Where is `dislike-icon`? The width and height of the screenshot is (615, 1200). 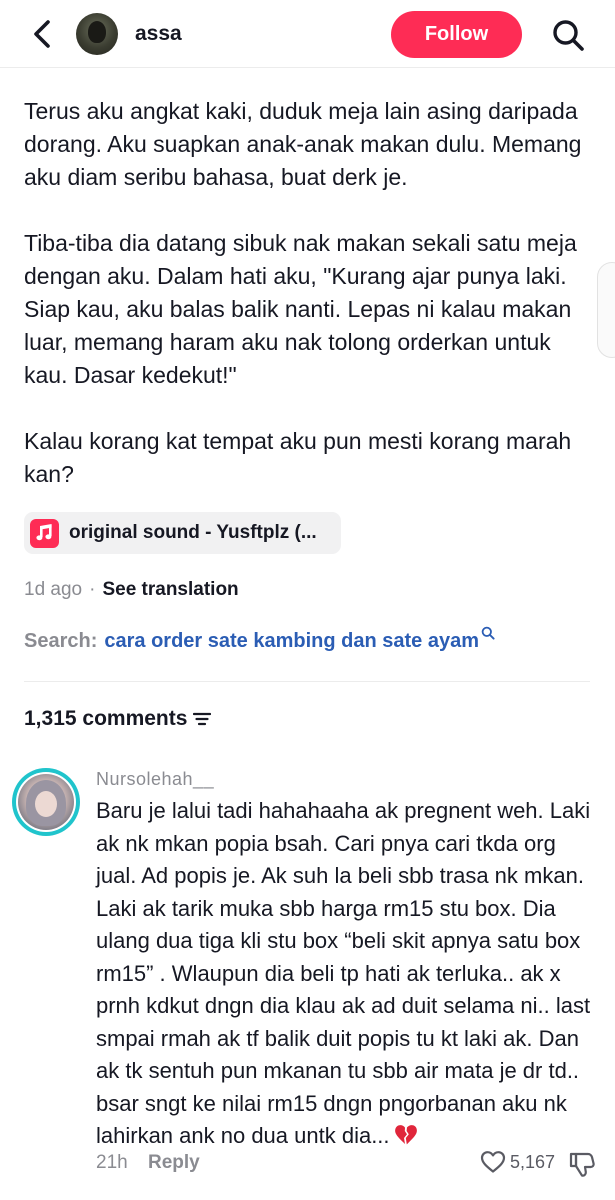
dislike-icon is located at coordinates (582, 1164).